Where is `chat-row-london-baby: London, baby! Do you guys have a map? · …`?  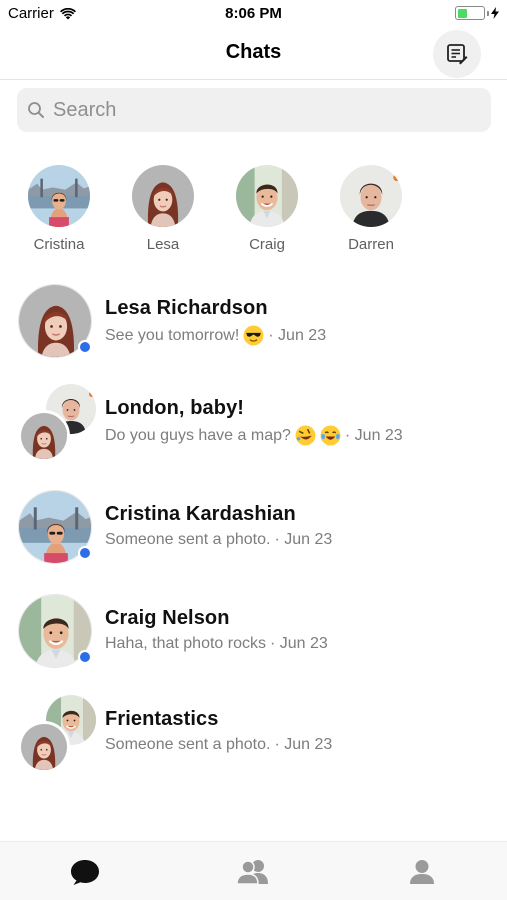
chat-row-london-baby: London, baby! Do you guys have a map? · … is located at coordinates (253, 429).